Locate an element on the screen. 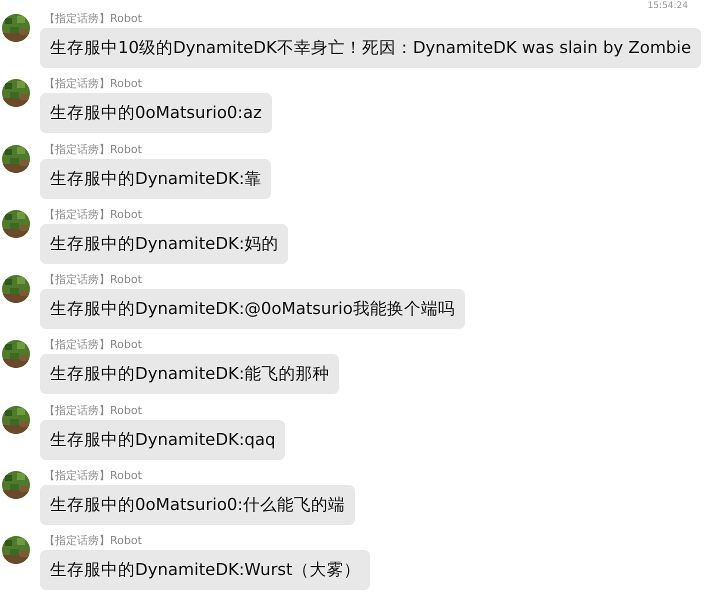  message-bubble: 生存服中的0oMatsurio0:az is located at coordinates (156, 113).